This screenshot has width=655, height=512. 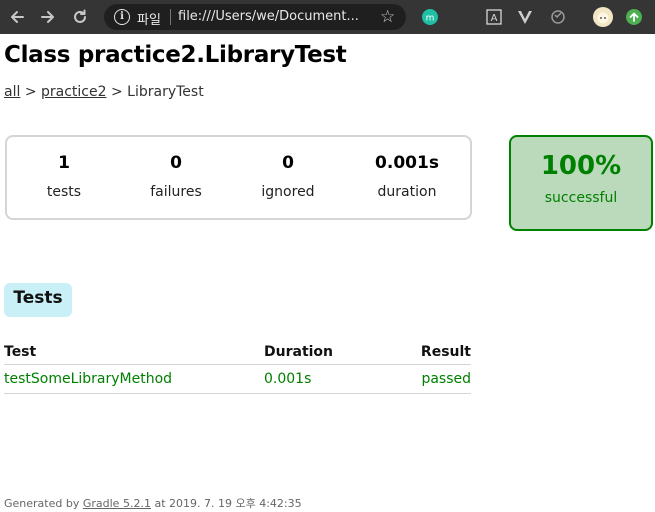 I want to click on breadcrumb-package-link: practice2, so click(x=74, y=92).